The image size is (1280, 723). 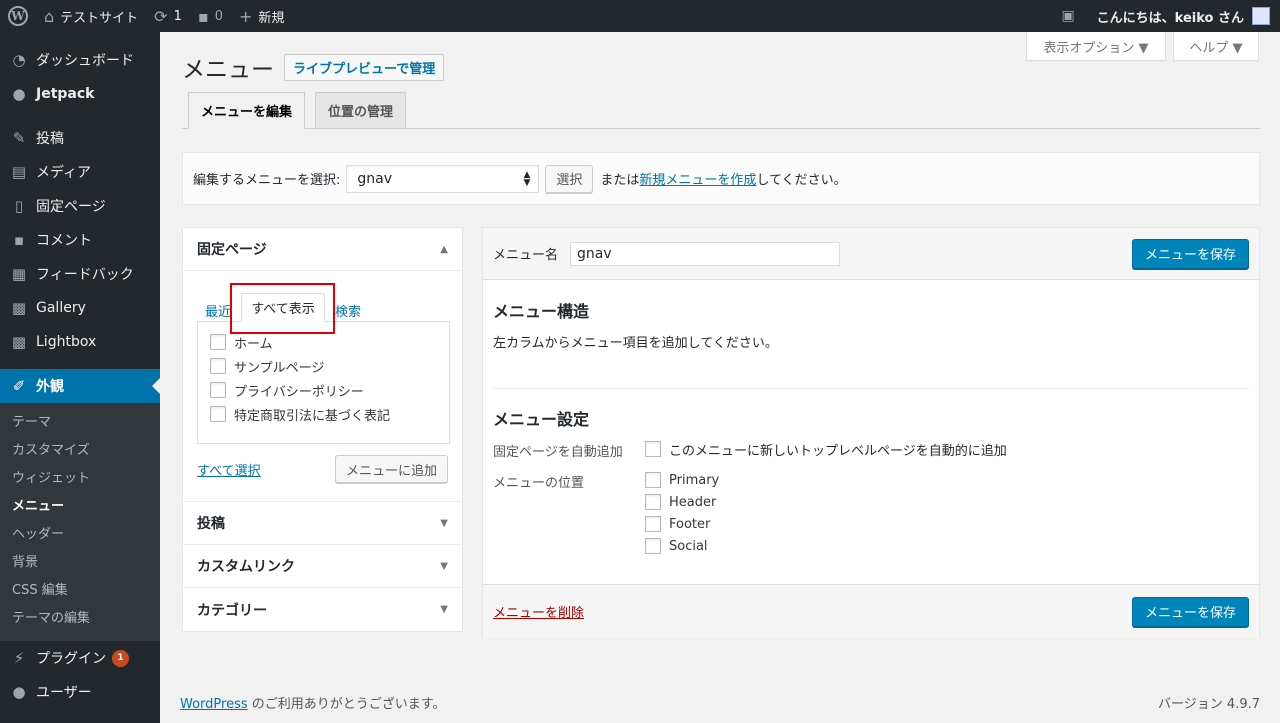 What do you see at coordinates (85, 61) in the screenshot?
I see `sidebar-item-label: ダッシュボード` at bounding box center [85, 61].